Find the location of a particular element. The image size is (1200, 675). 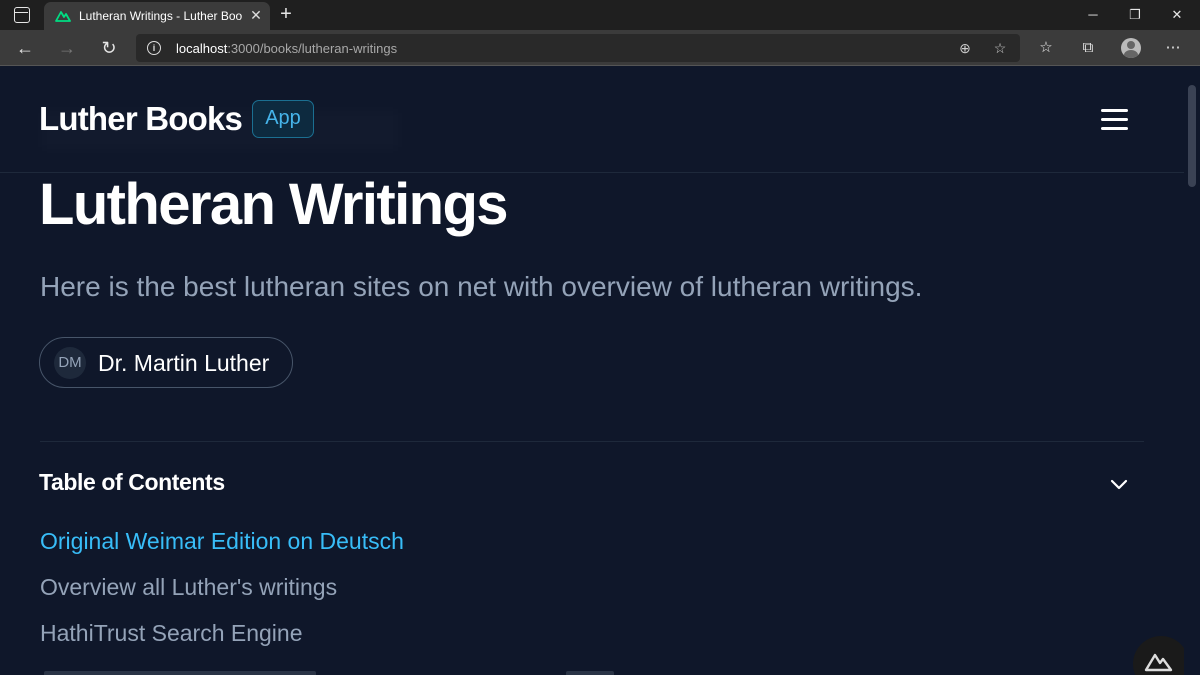

add-favorite-icon: ☆ is located at coordinates (1000, 48).